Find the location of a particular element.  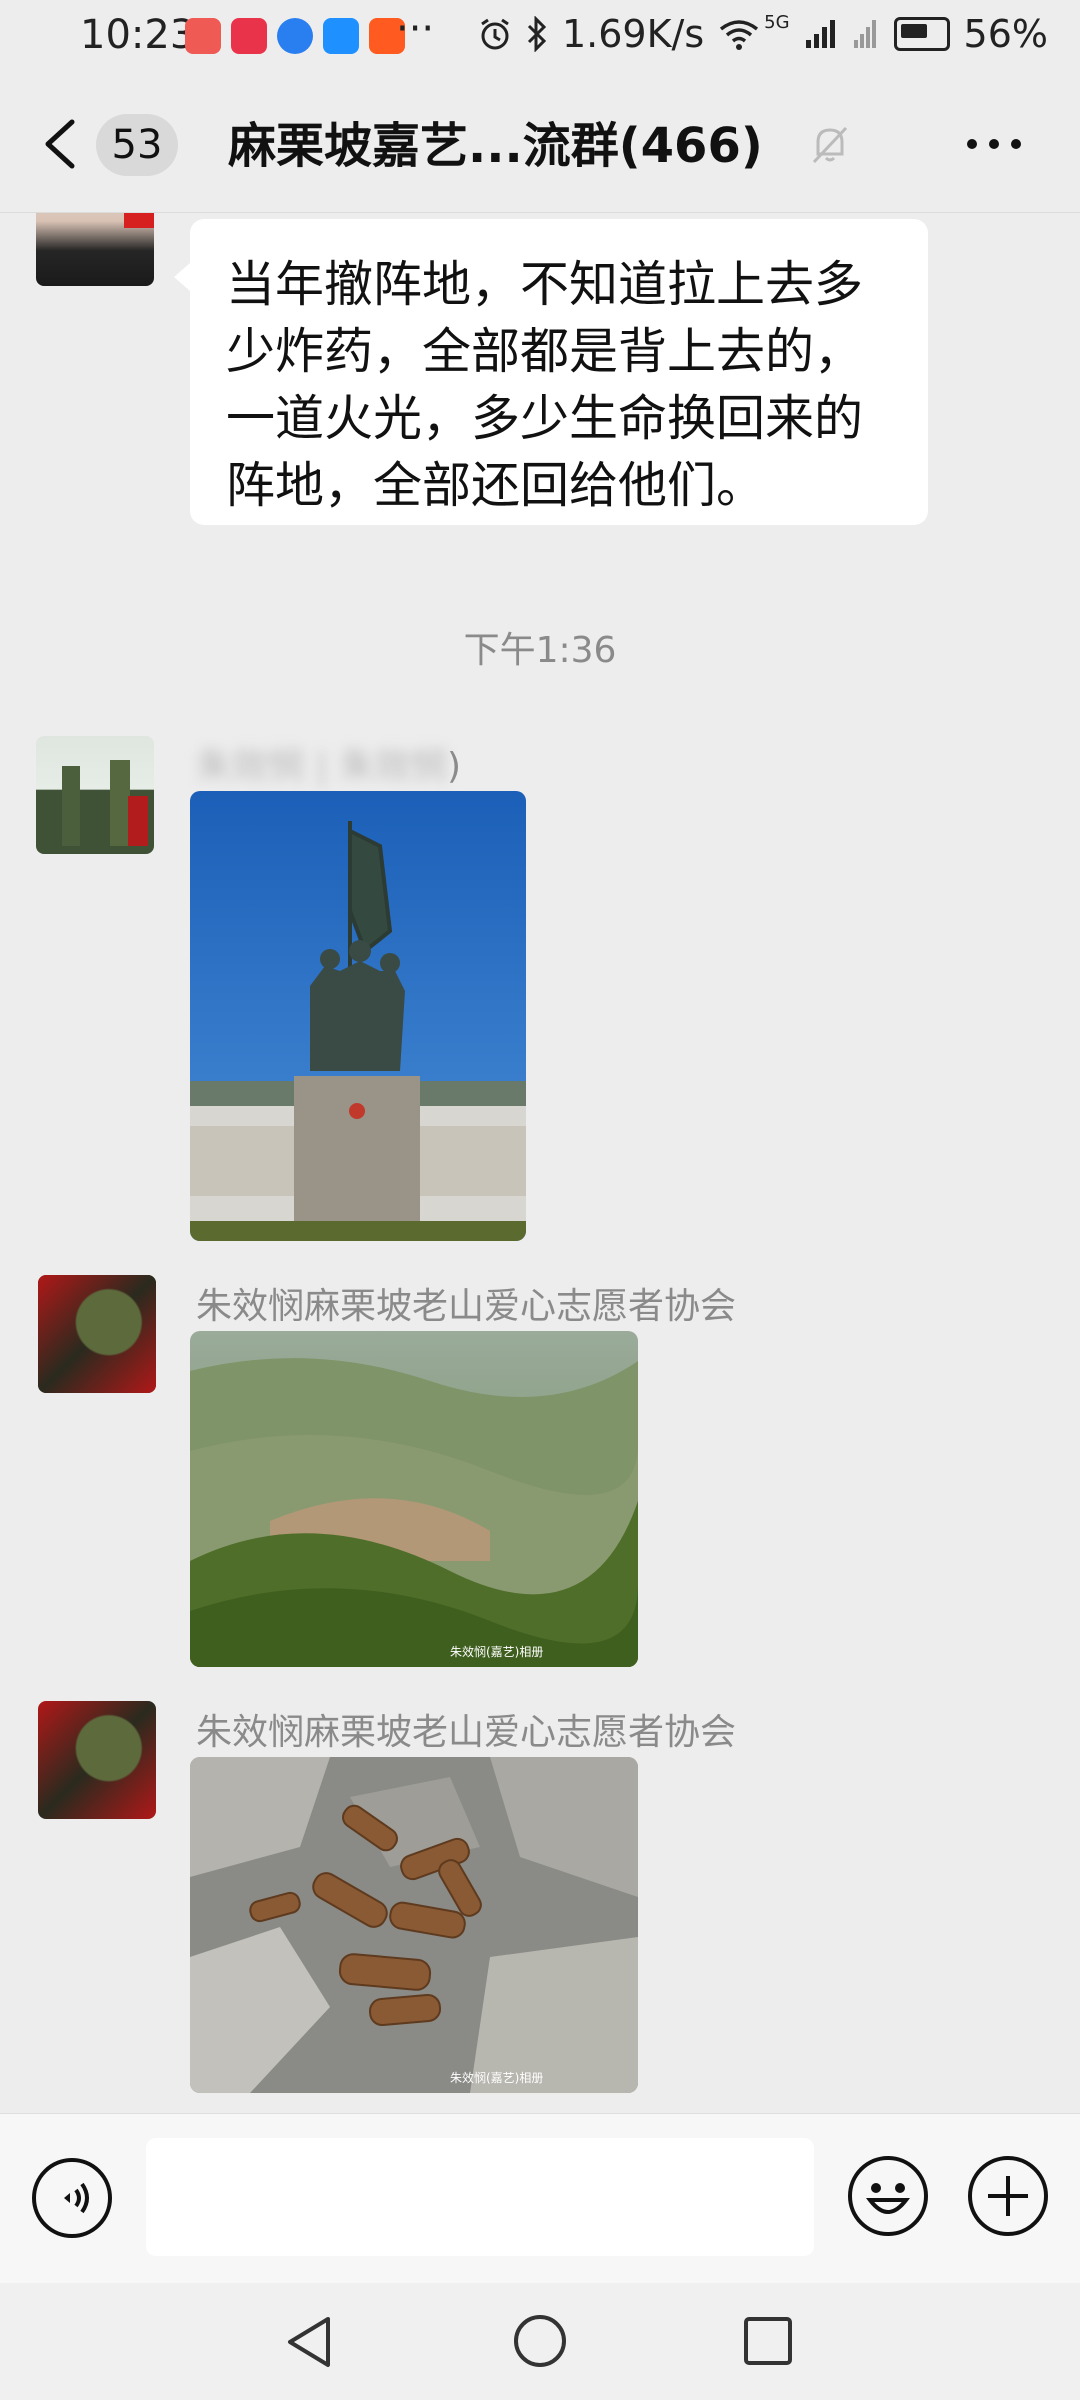

more-options-button is located at coordinates (994, 144).